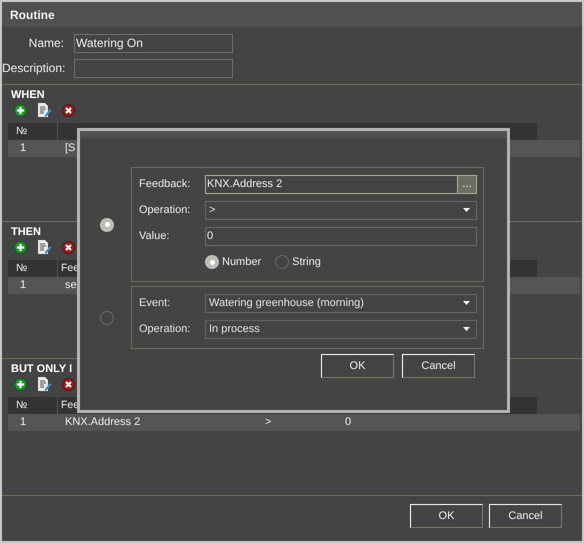 The width and height of the screenshot is (584, 543). What do you see at coordinates (165, 184) in the screenshot?
I see `field-label: Feedback:` at bounding box center [165, 184].